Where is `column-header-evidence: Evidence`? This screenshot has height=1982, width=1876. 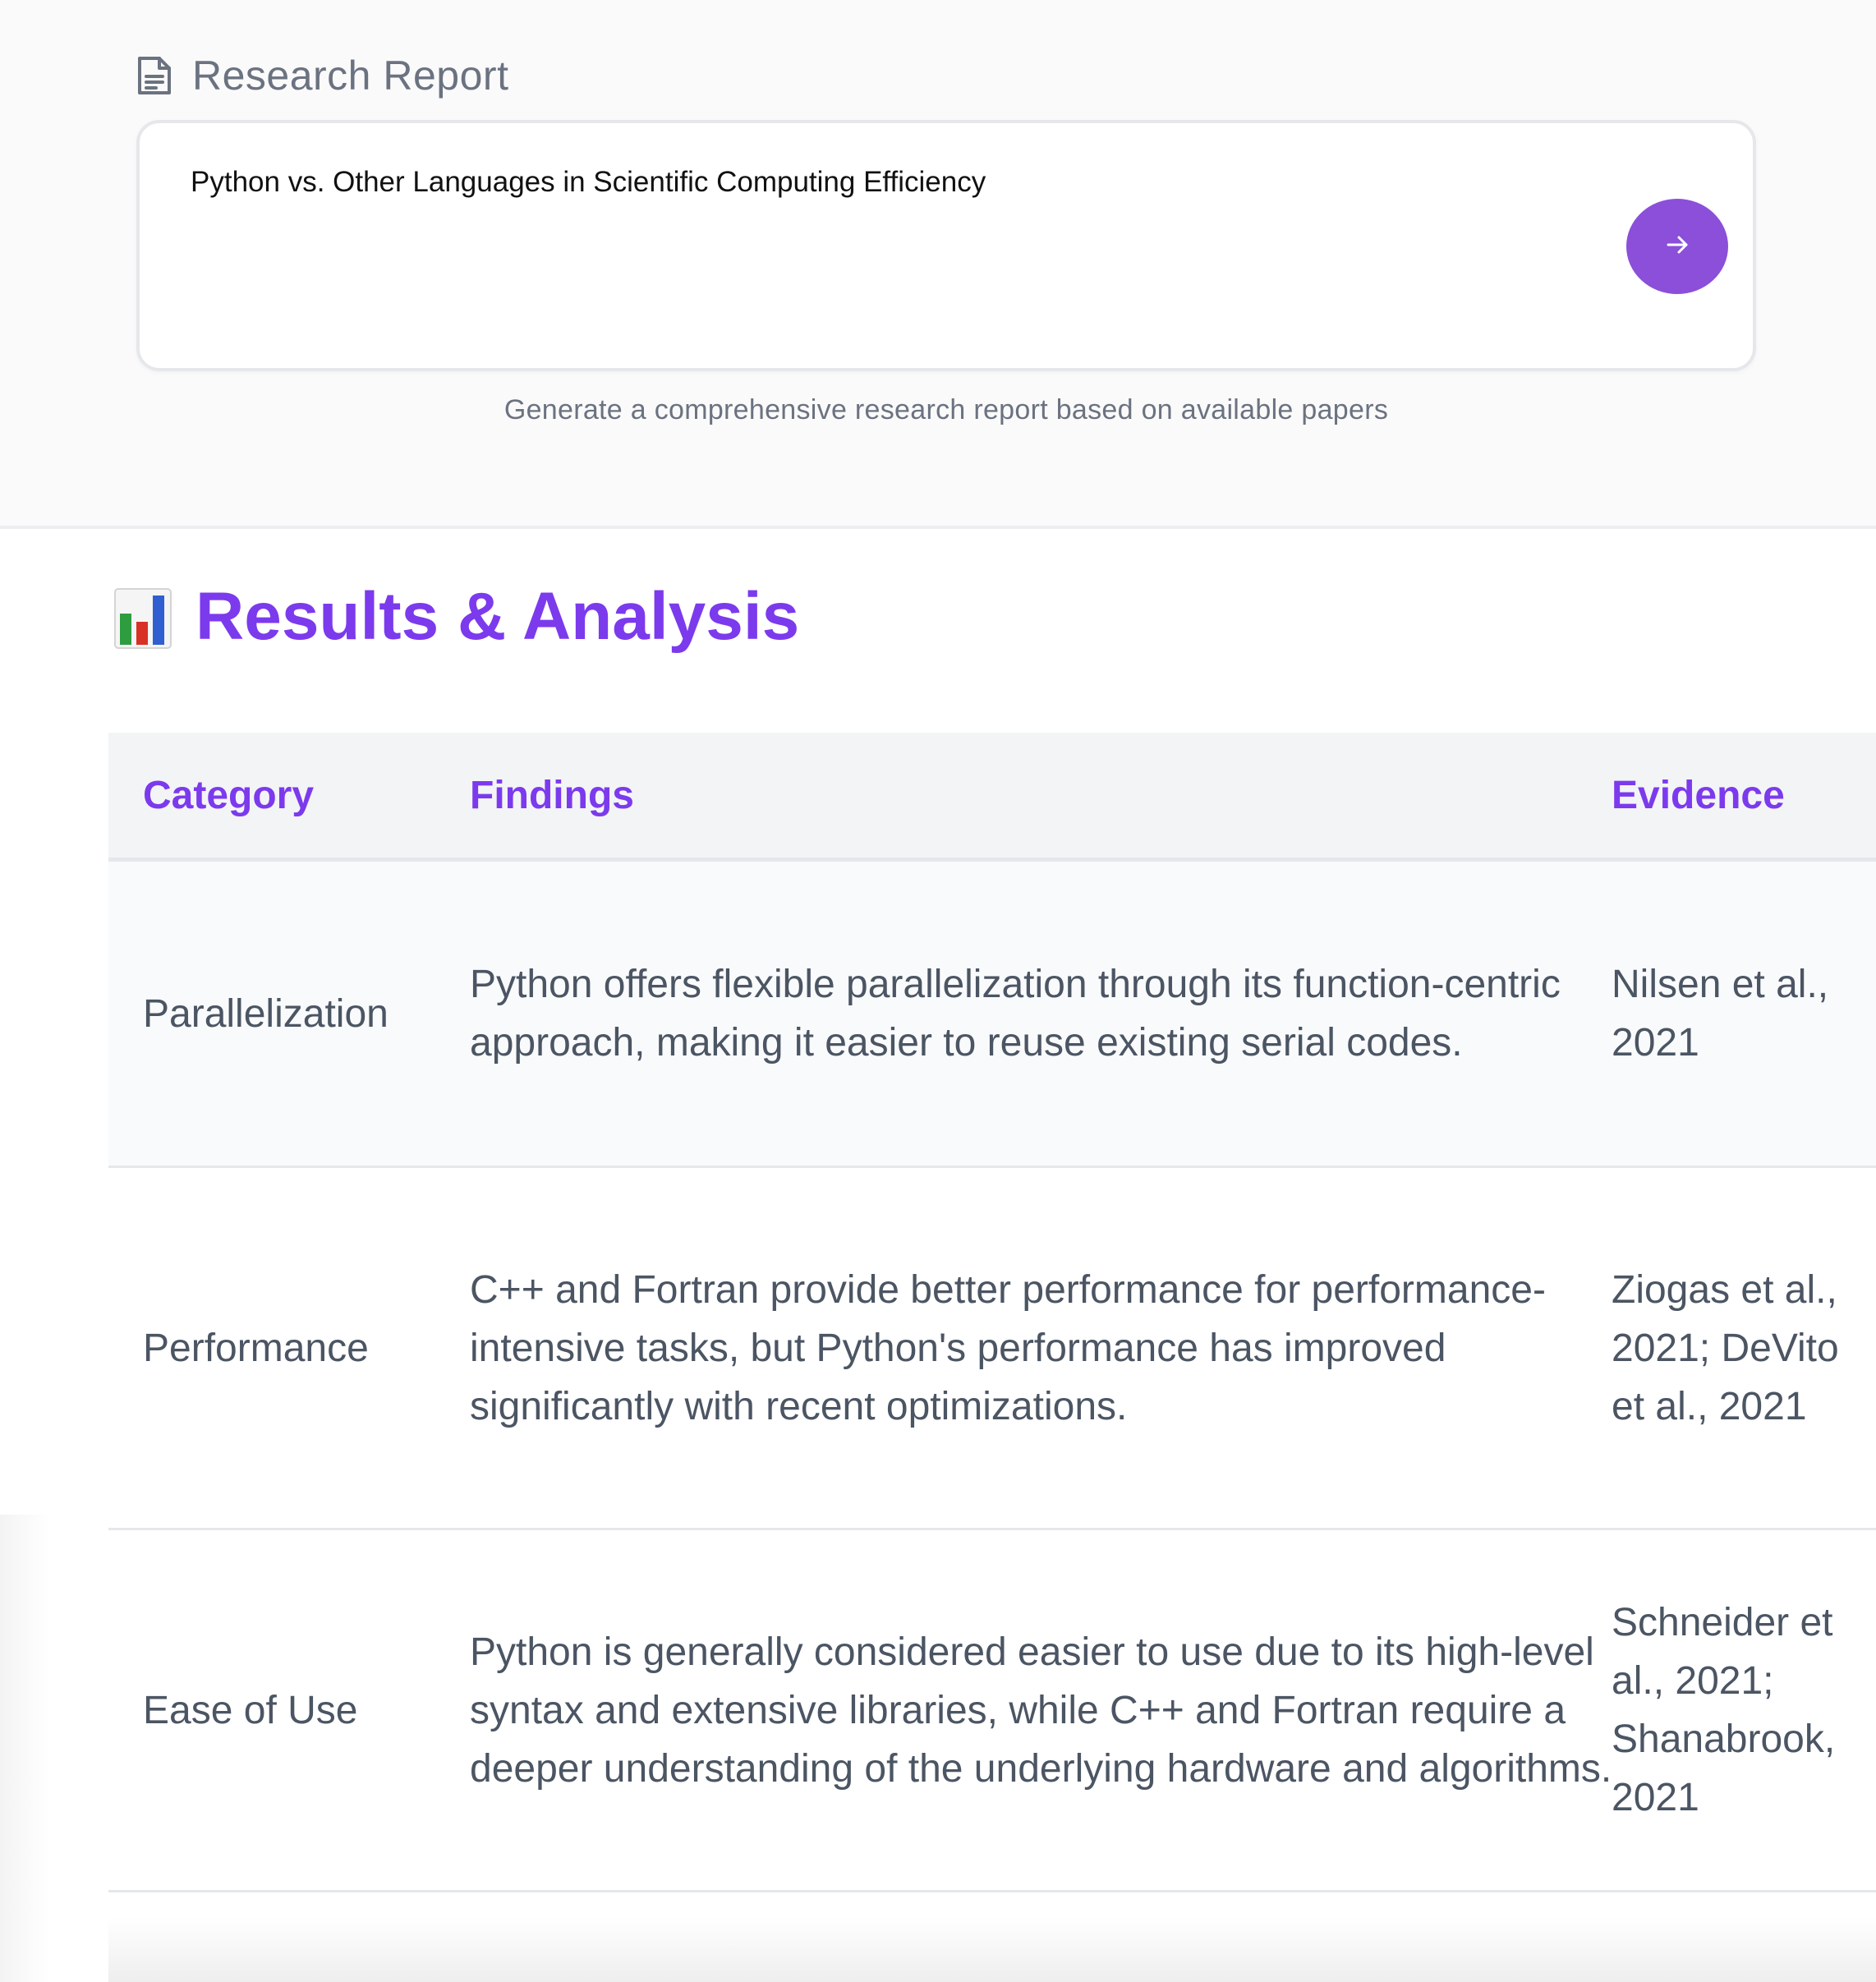 column-header-evidence: Evidence is located at coordinates (1698, 795).